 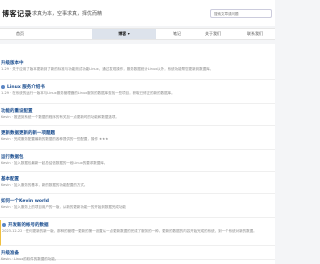 I want to click on post-title: 如何一个Kevin world, so click(x=25, y=201).